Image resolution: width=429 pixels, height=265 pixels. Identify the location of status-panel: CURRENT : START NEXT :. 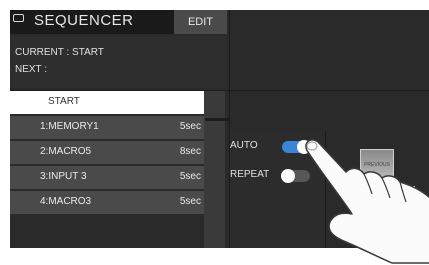
(118, 62).